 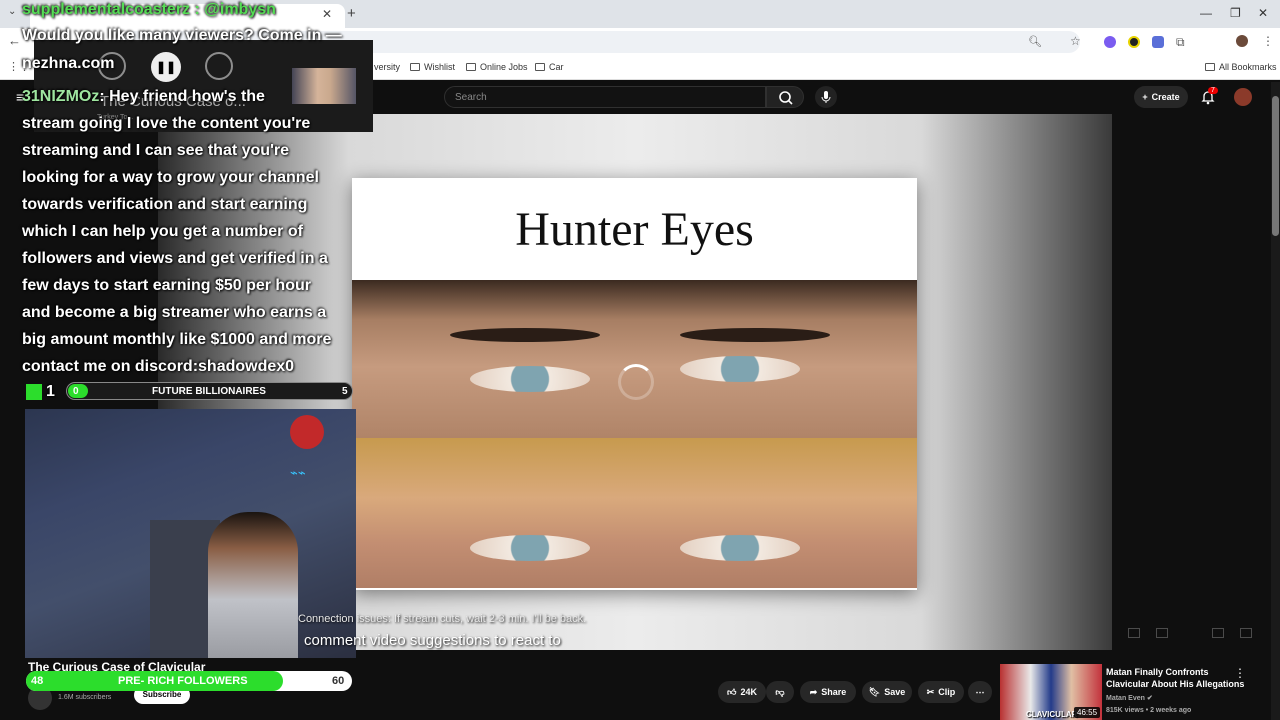 I want to click on voice-search-button, so click(x=826, y=97).